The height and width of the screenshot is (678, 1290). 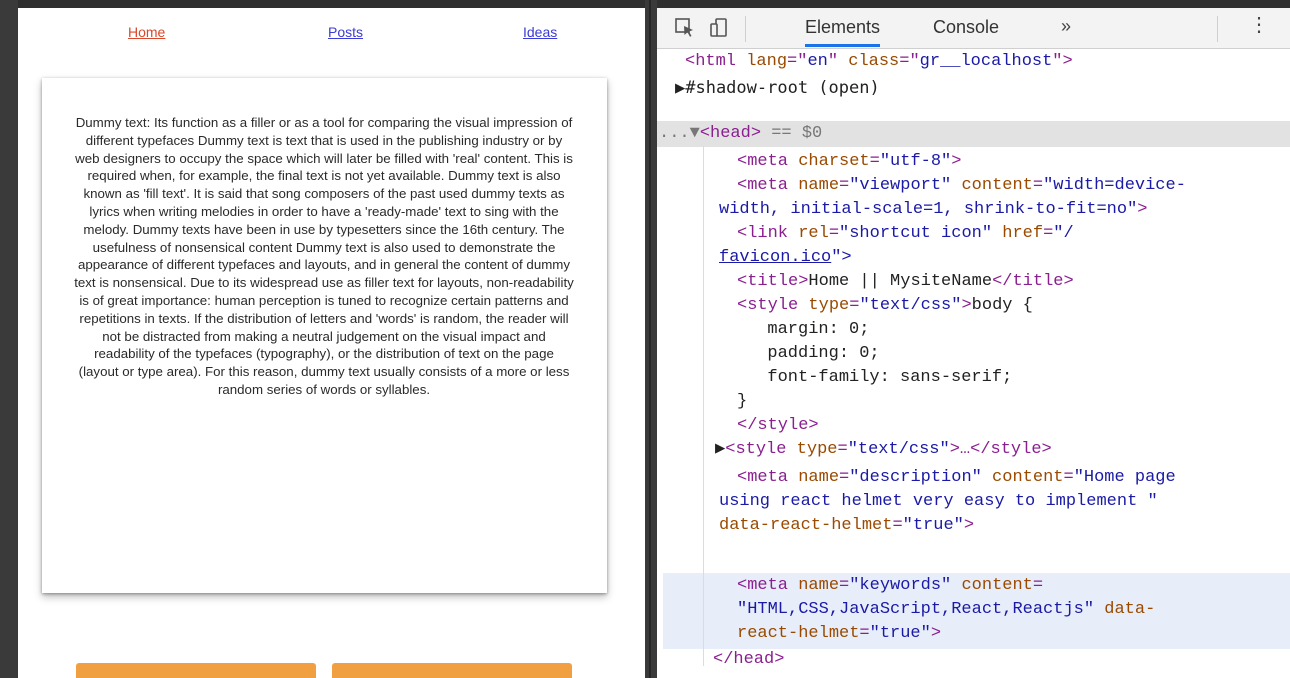 I want to click on window-left-frame, so click(x=9, y=339).